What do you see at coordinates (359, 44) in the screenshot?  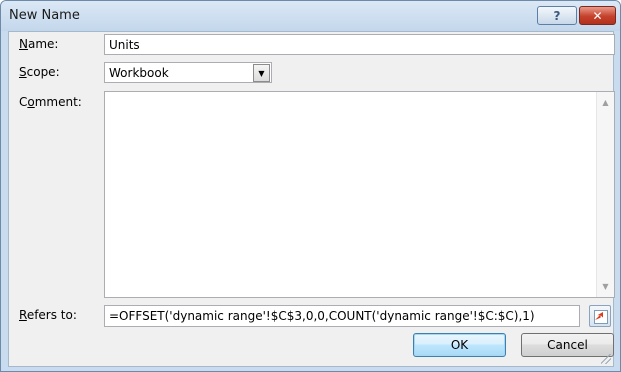 I see `name-input: Units` at bounding box center [359, 44].